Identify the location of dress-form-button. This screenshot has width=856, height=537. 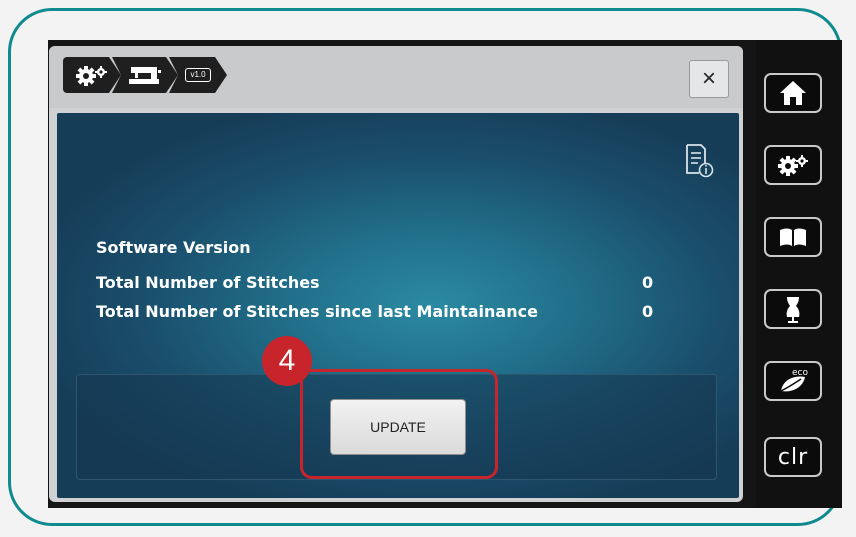
(793, 309).